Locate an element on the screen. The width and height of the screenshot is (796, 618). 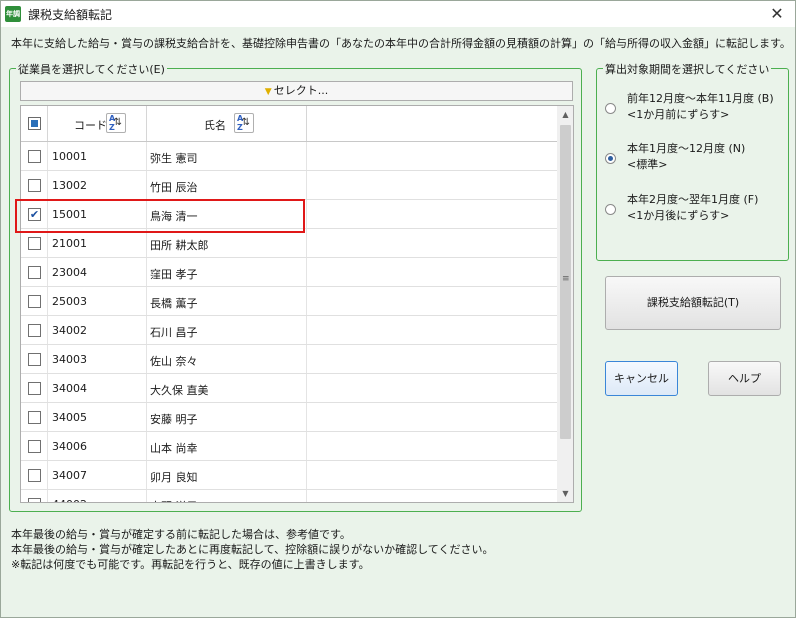
row-code: 13002 is located at coordinates (69, 185).